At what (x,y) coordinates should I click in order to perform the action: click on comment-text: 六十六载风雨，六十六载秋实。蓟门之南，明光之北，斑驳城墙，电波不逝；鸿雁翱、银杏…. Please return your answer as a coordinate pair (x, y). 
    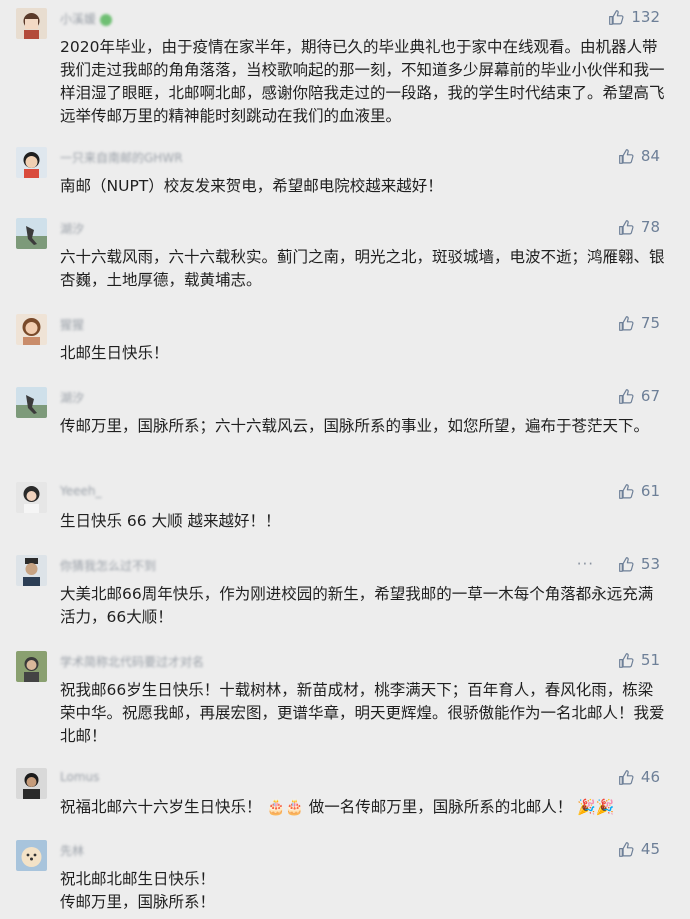
    Looking at the image, I should click on (362, 268).